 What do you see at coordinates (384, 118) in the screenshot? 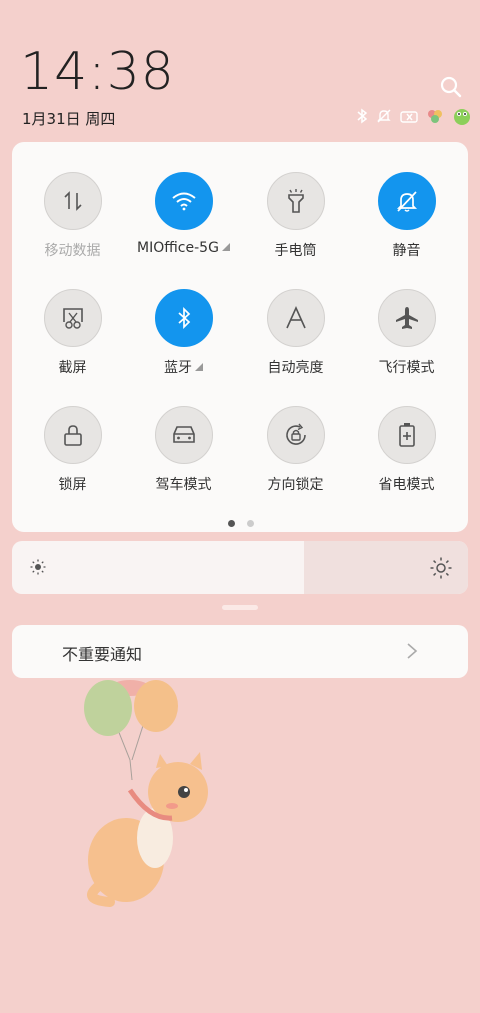
I see `silent-status-icon` at bounding box center [384, 118].